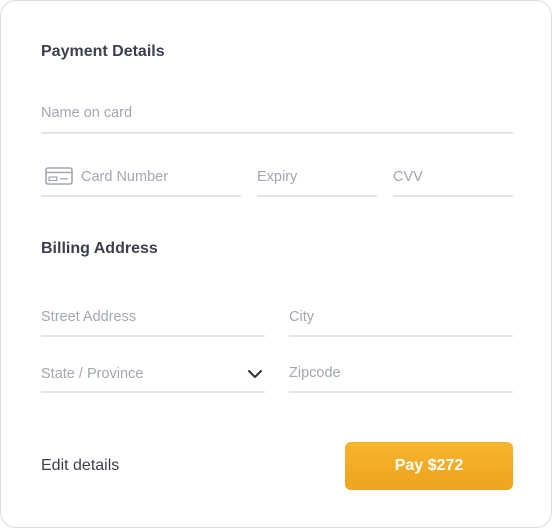 Image resolution: width=552 pixels, height=528 pixels. Describe the element at coordinates (92, 374) in the screenshot. I see `state-province-value: State / Province` at that location.